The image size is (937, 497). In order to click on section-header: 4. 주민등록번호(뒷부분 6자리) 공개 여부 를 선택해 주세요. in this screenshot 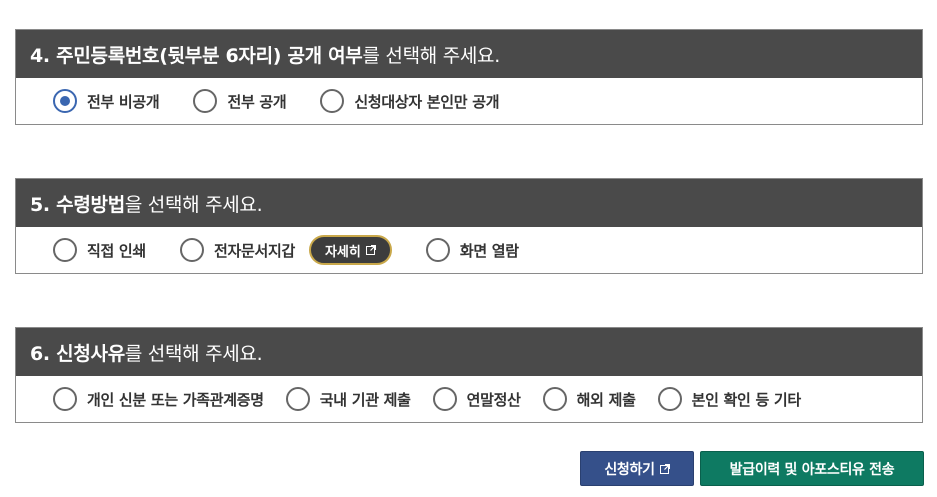, I will do `click(469, 54)`.